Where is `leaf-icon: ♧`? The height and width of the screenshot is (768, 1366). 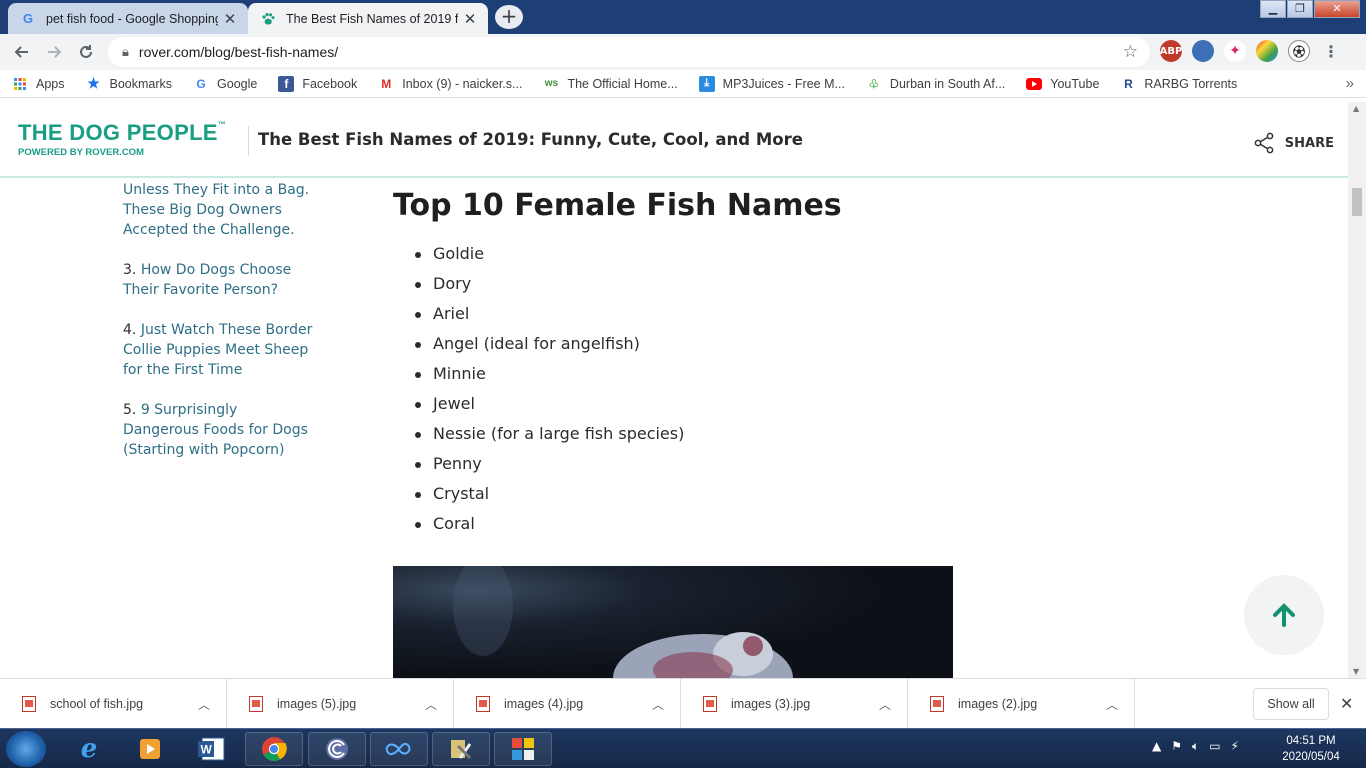 leaf-icon: ♧ is located at coordinates (874, 83).